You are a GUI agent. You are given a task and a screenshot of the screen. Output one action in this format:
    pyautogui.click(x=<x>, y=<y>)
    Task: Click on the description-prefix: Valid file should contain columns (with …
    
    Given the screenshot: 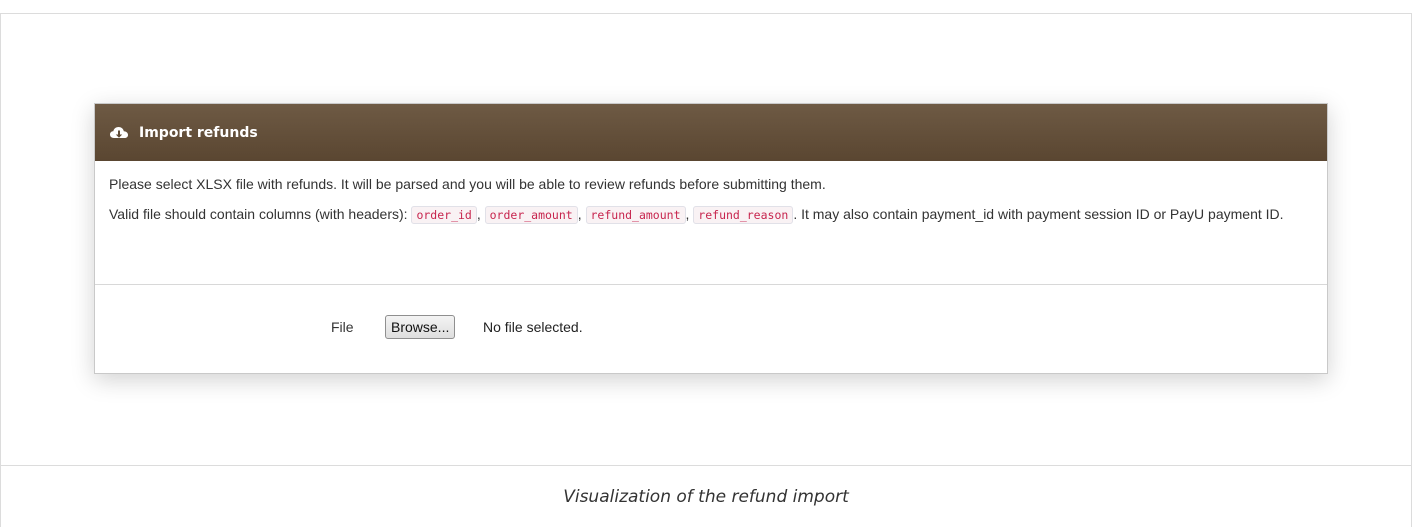 What is the action you would take?
    pyautogui.click(x=260, y=214)
    